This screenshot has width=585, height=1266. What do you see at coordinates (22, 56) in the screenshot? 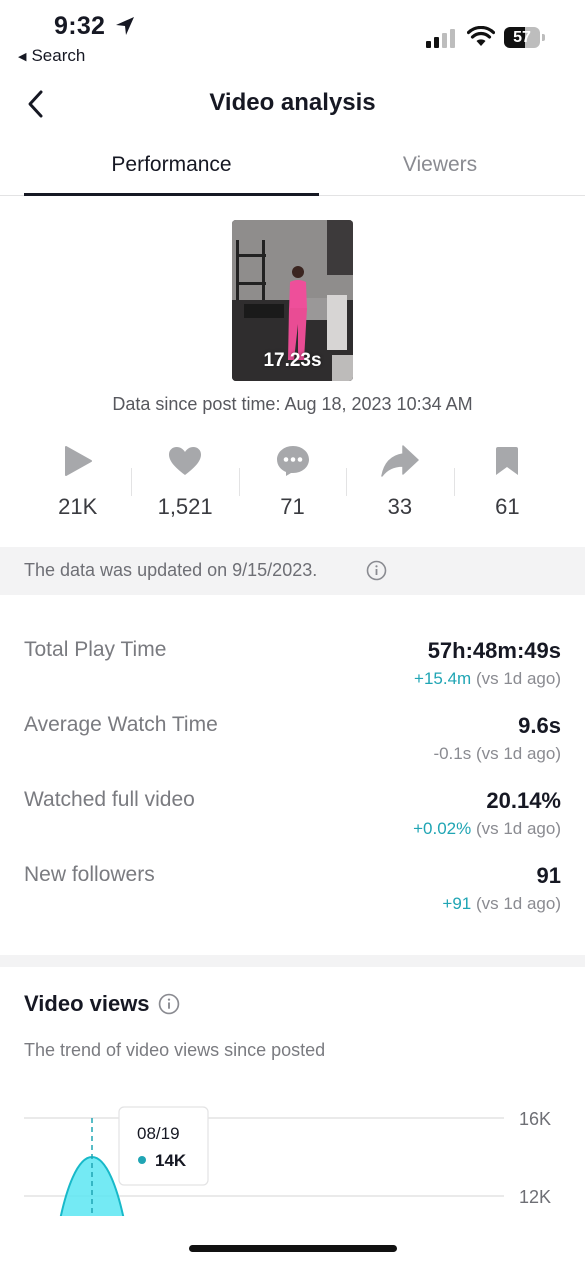
I see `back-triangle-icon: ◀` at bounding box center [22, 56].